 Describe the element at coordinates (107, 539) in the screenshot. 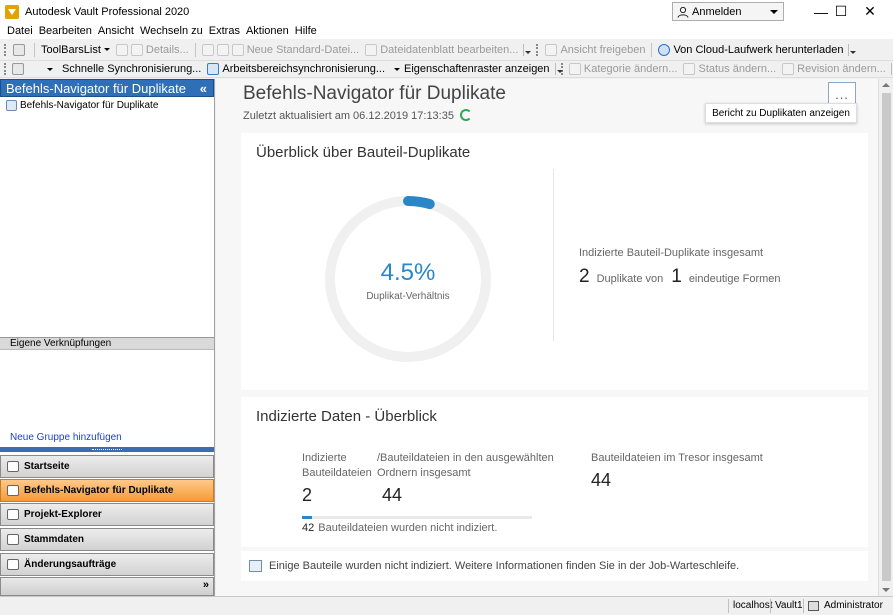

I see `nav-button-stammdaten: Stammdaten` at that location.